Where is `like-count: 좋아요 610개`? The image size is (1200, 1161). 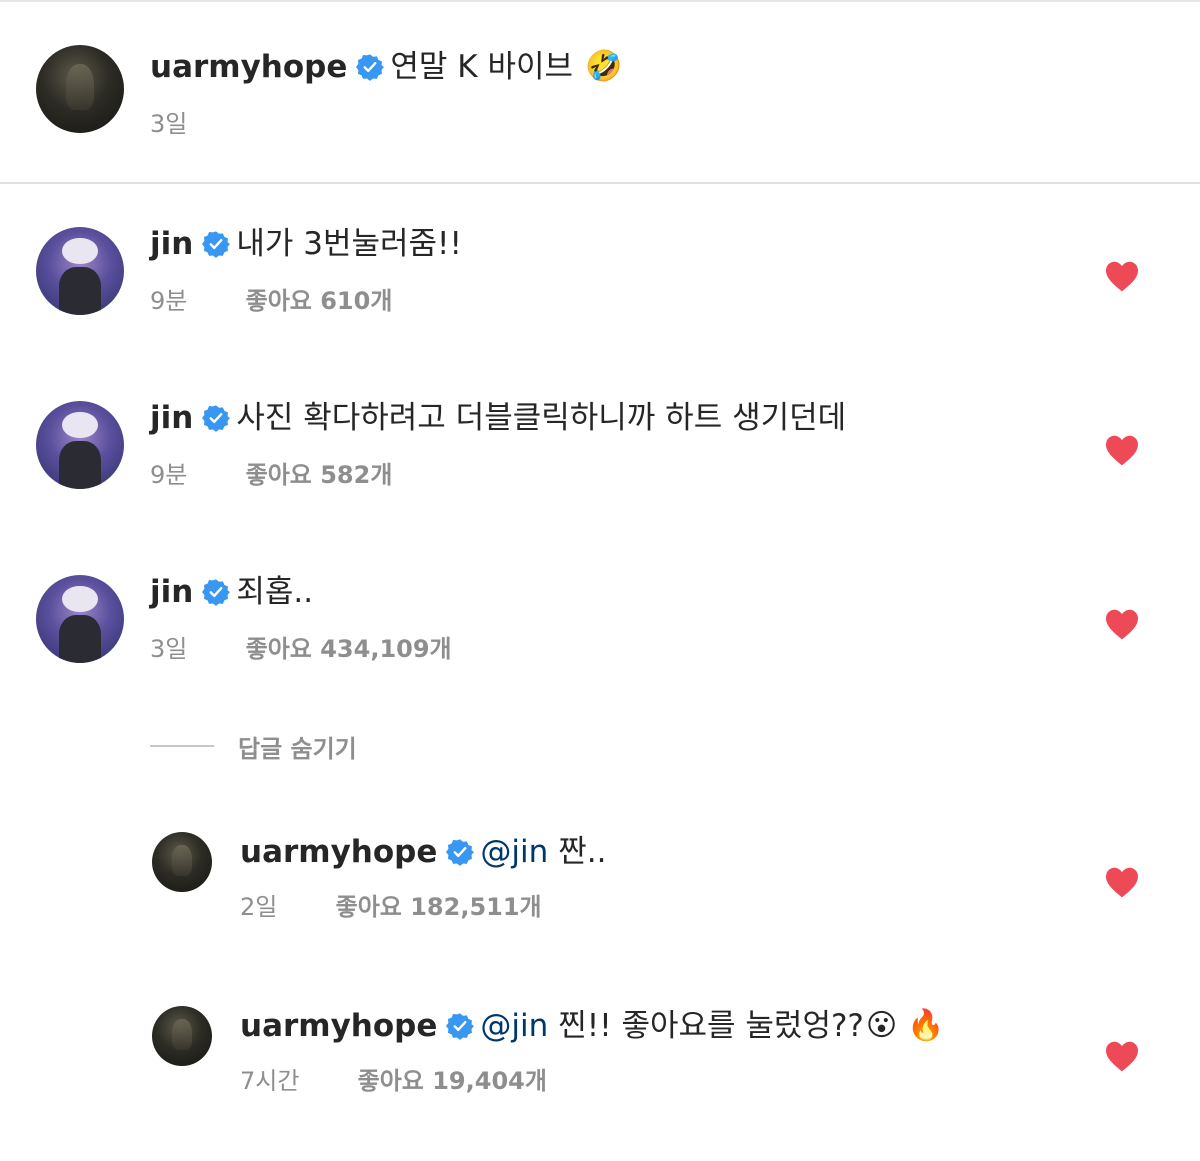
like-count: 좋아요 610개 is located at coordinates (319, 301).